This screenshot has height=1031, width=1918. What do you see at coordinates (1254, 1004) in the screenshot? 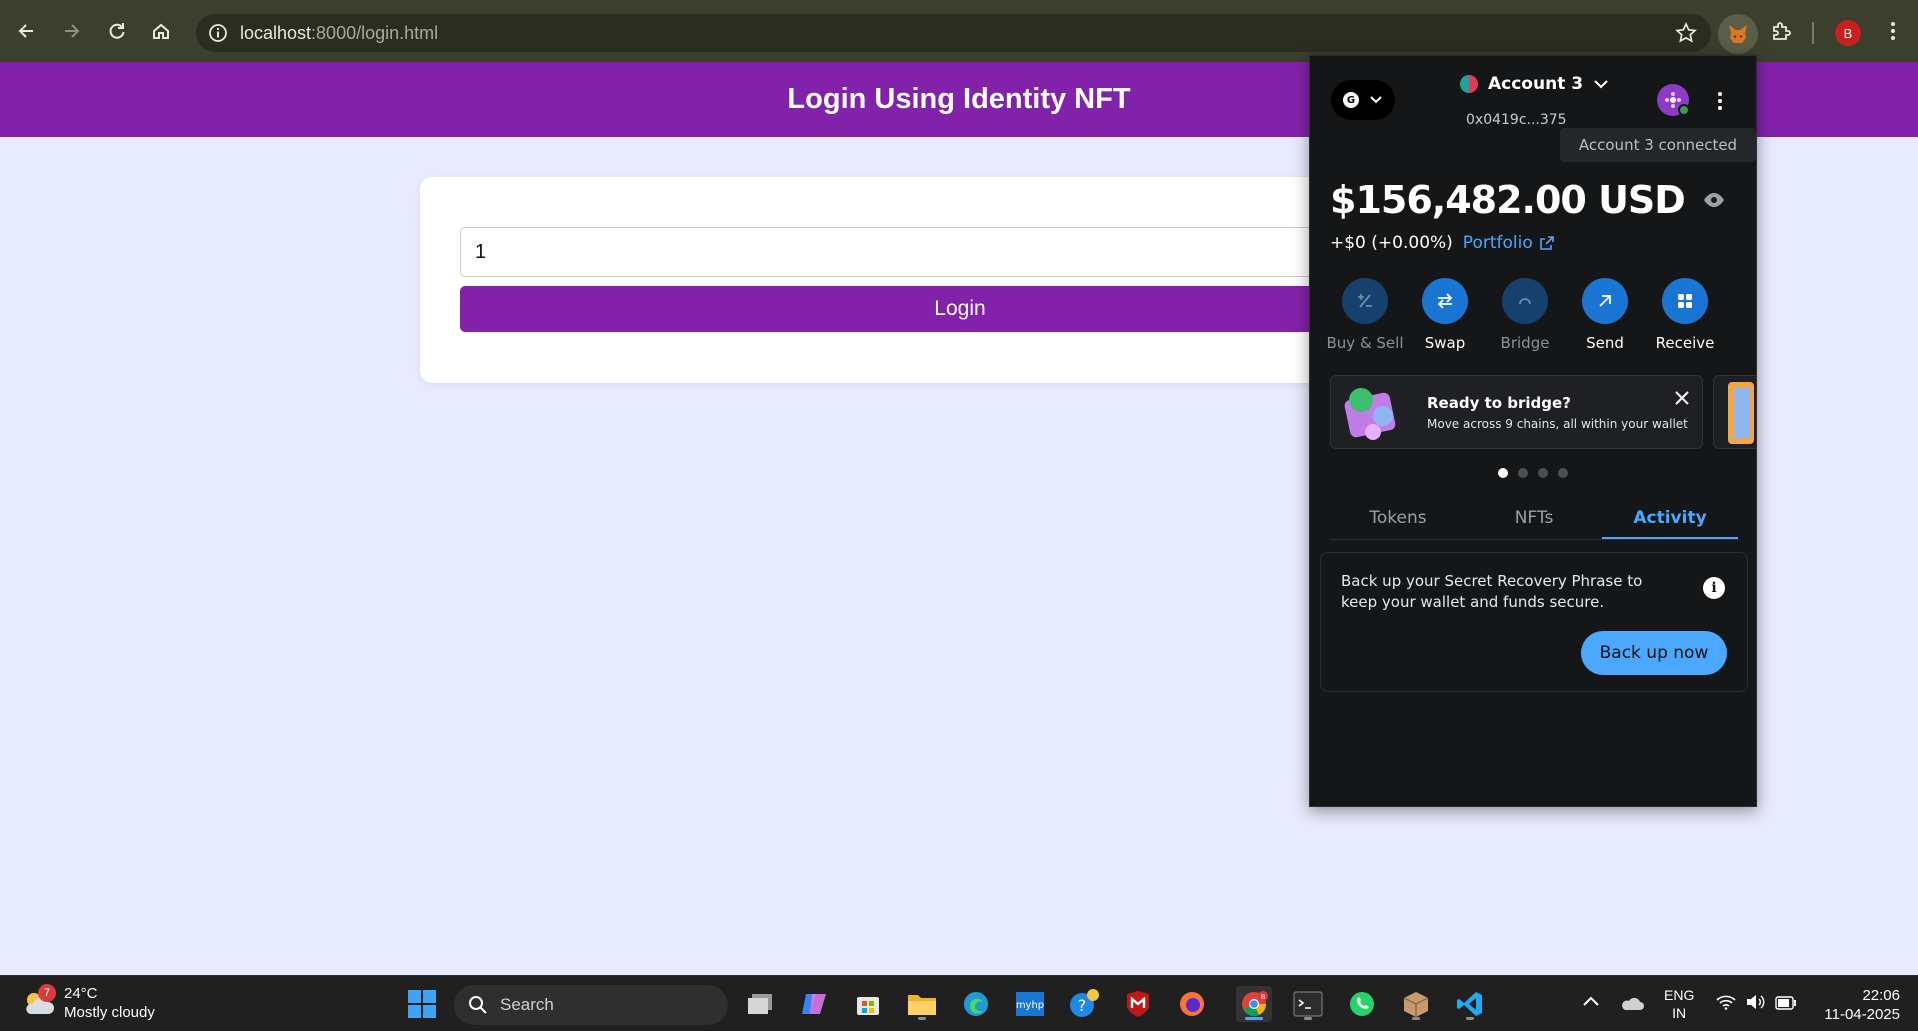
I see `chrome-icon: 8` at bounding box center [1254, 1004].